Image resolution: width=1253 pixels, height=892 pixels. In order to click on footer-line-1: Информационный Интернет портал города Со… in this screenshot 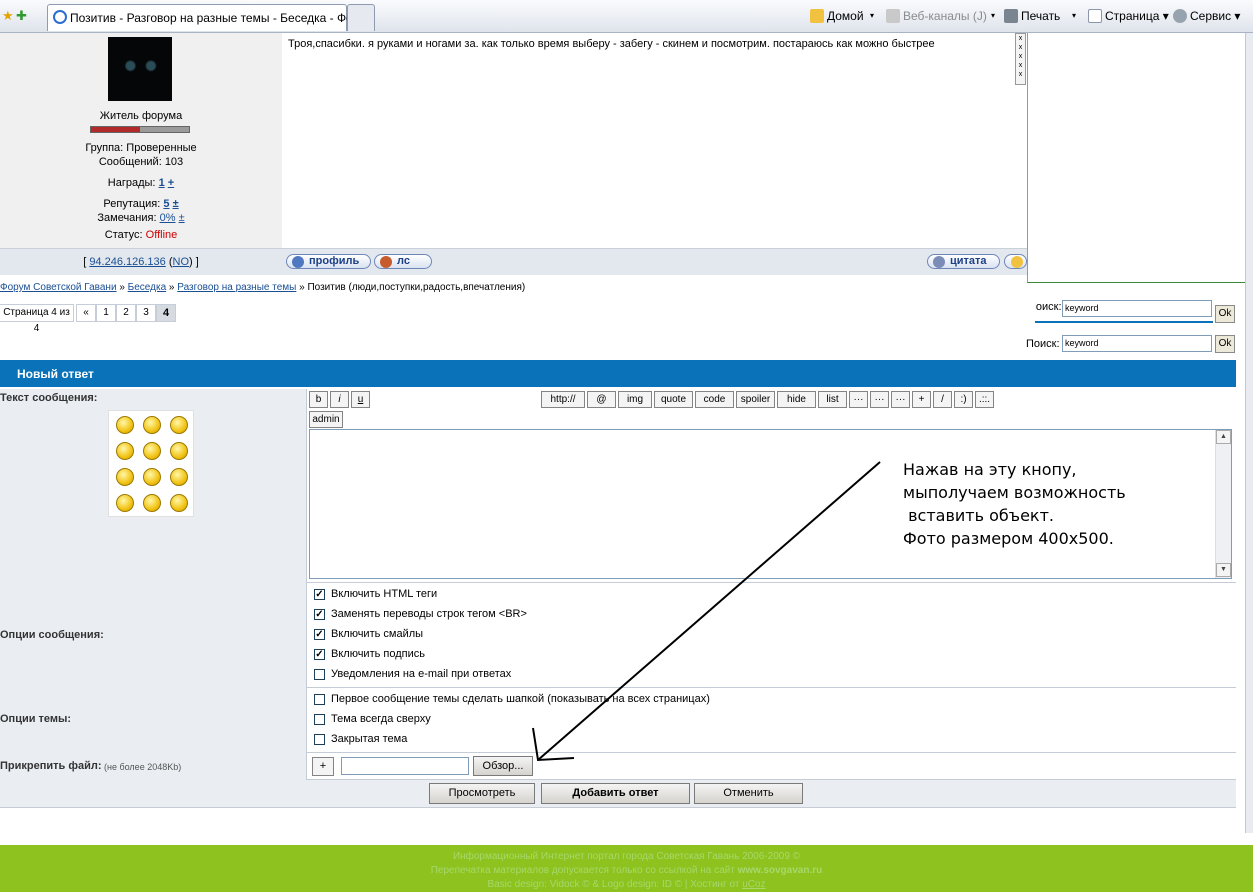, I will do `click(626, 856)`.